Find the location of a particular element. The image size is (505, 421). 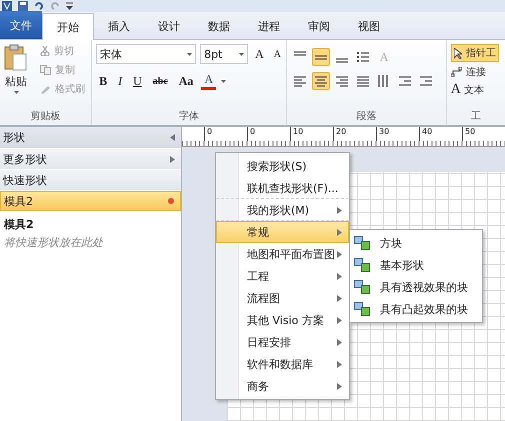

menu-item: 软件和数据库 is located at coordinates (282, 364).